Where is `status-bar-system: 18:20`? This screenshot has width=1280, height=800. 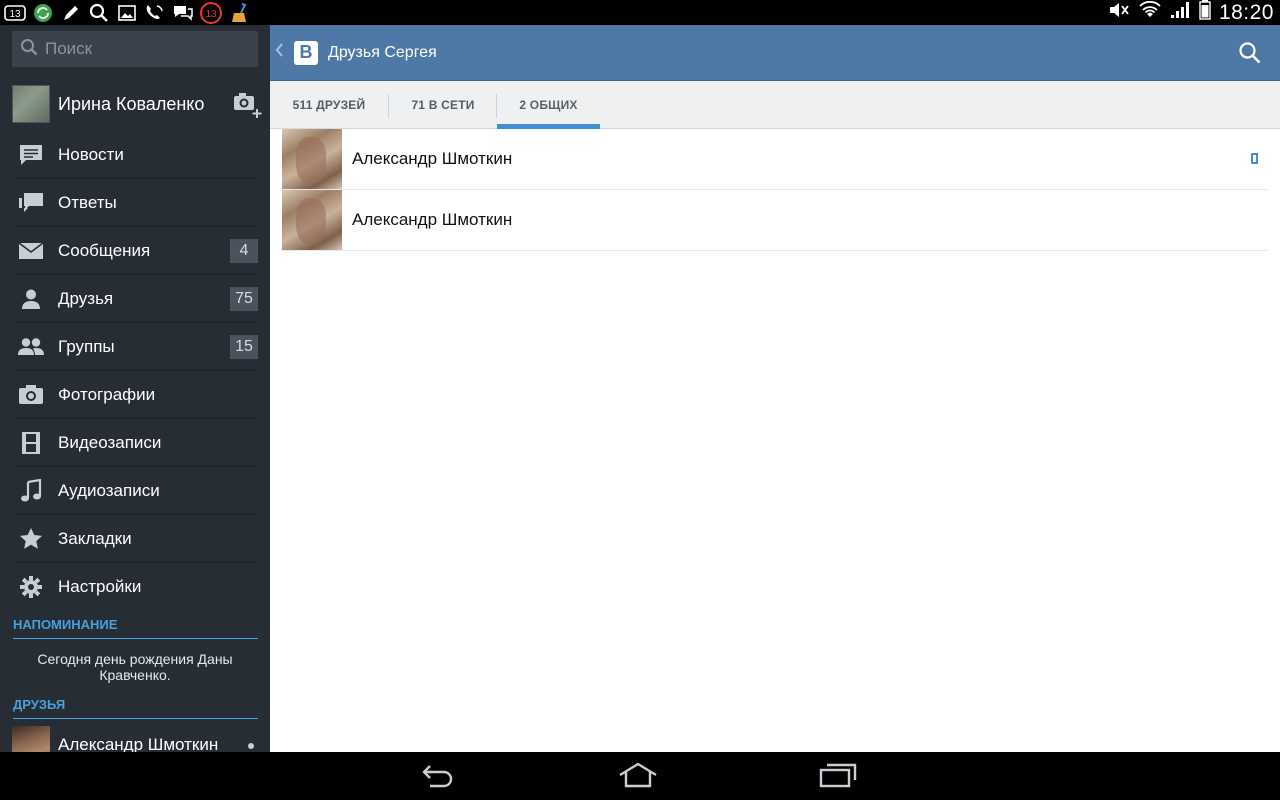 status-bar-system: 18:20 is located at coordinates (1190, 12).